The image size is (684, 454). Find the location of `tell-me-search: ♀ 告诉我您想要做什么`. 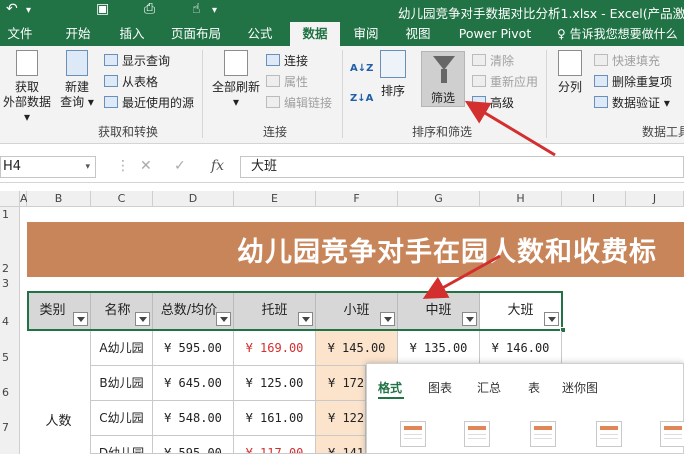

tell-me-search: ♀ 告诉我您想要做什么 is located at coordinates (617, 34).